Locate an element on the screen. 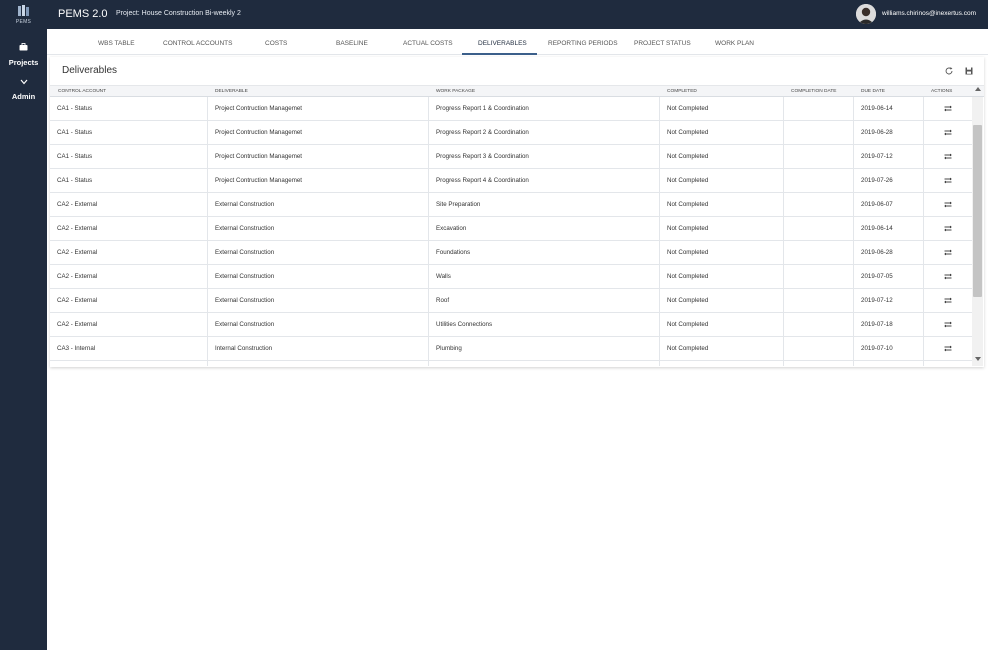 The image size is (988, 650). panel-title: Deliverables is located at coordinates (90, 70).